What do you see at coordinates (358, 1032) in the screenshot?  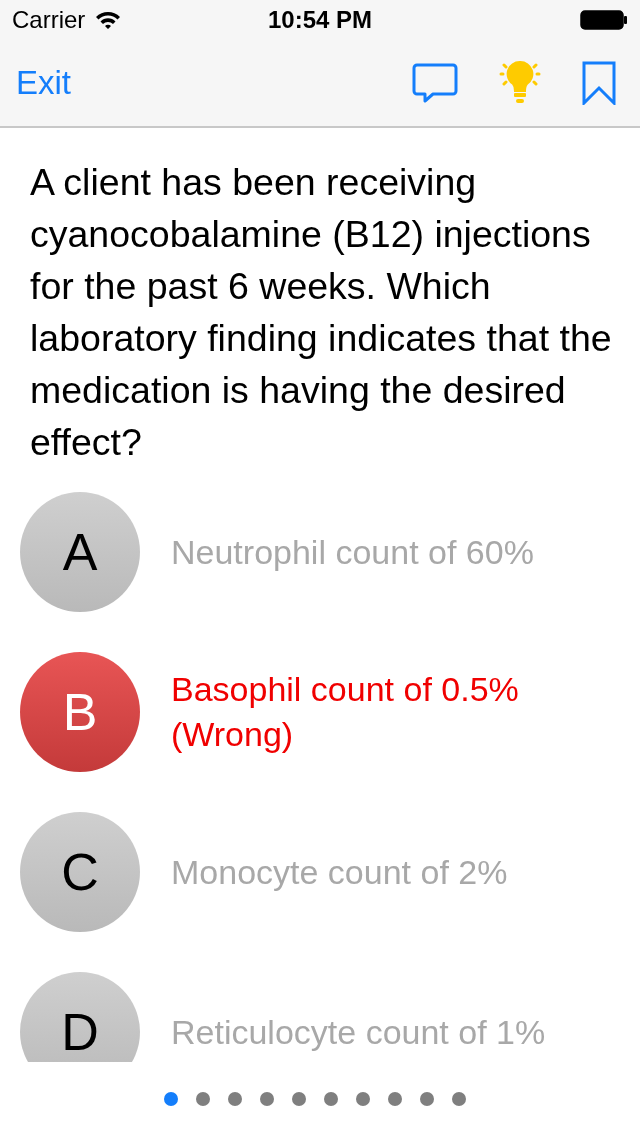 I see `answer-text: Reticulocyte count of 1%` at bounding box center [358, 1032].